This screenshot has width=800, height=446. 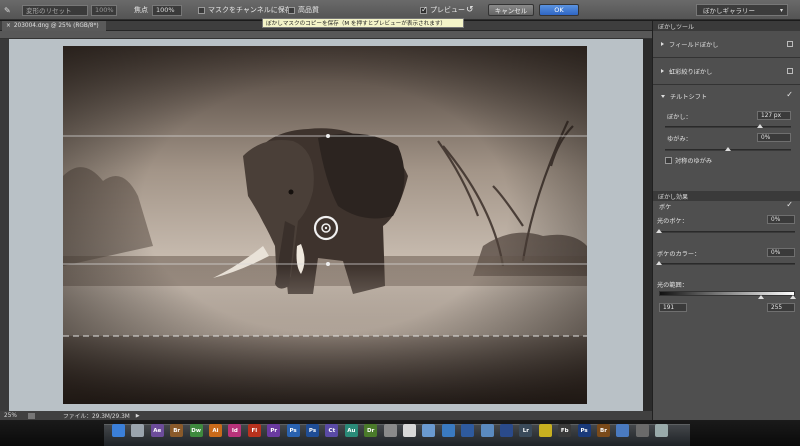 What do you see at coordinates (727, 95) in the screenshot?
I see `tilt-shift-row: チルトシフト ✓` at bounding box center [727, 95].